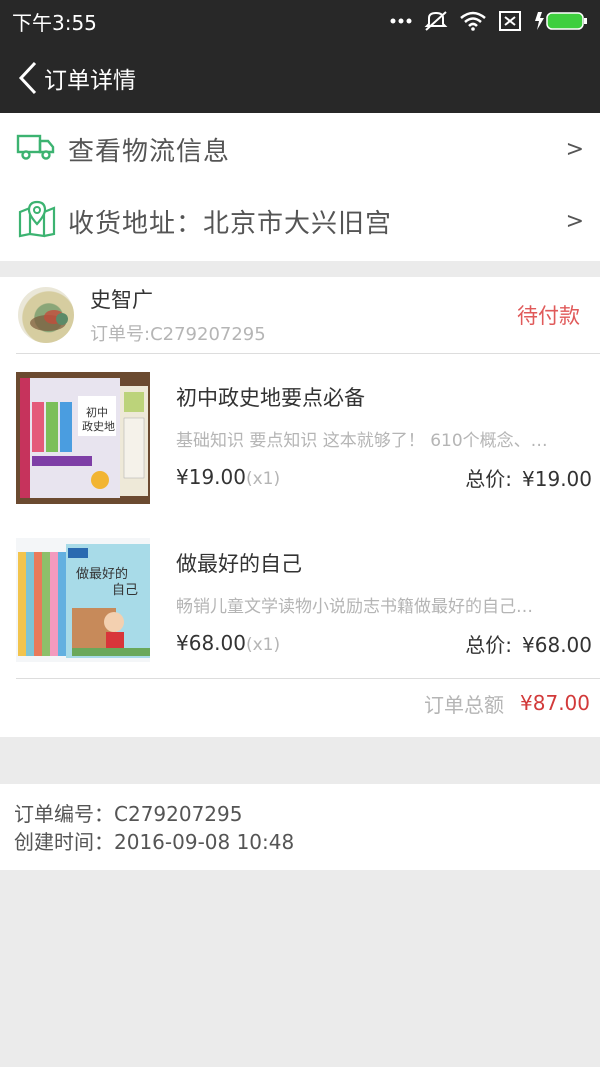 The height and width of the screenshot is (1067, 600). I want to click on more-dots-icon, so click(401, 21).